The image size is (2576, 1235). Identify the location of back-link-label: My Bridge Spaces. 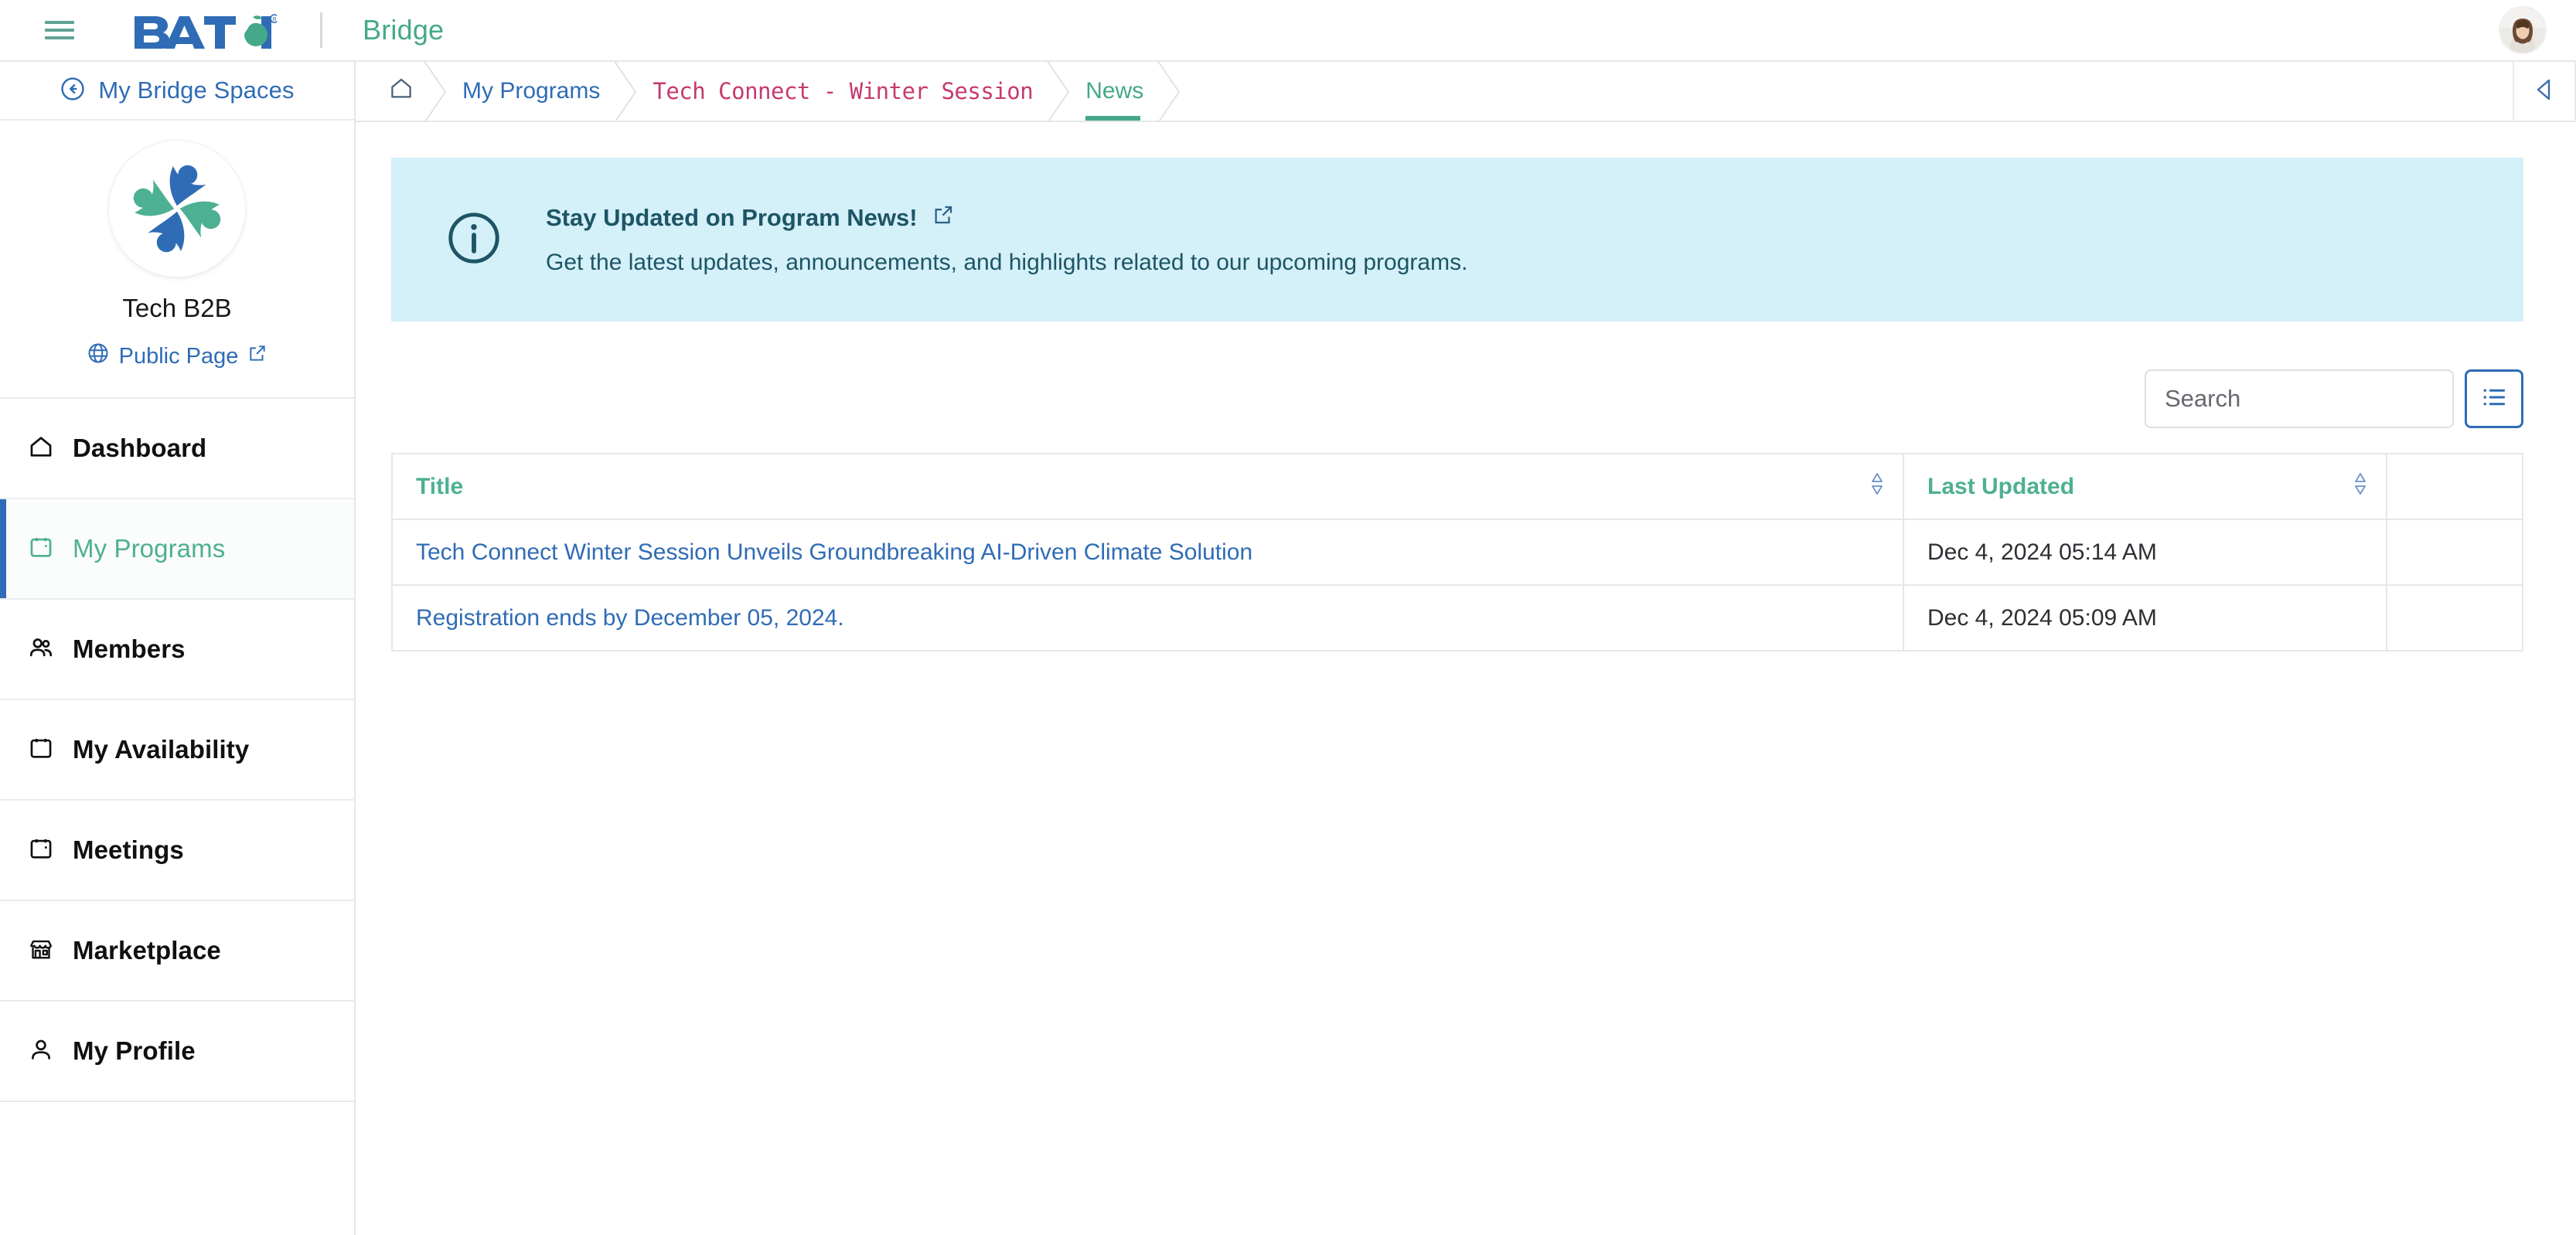
(196, 90).